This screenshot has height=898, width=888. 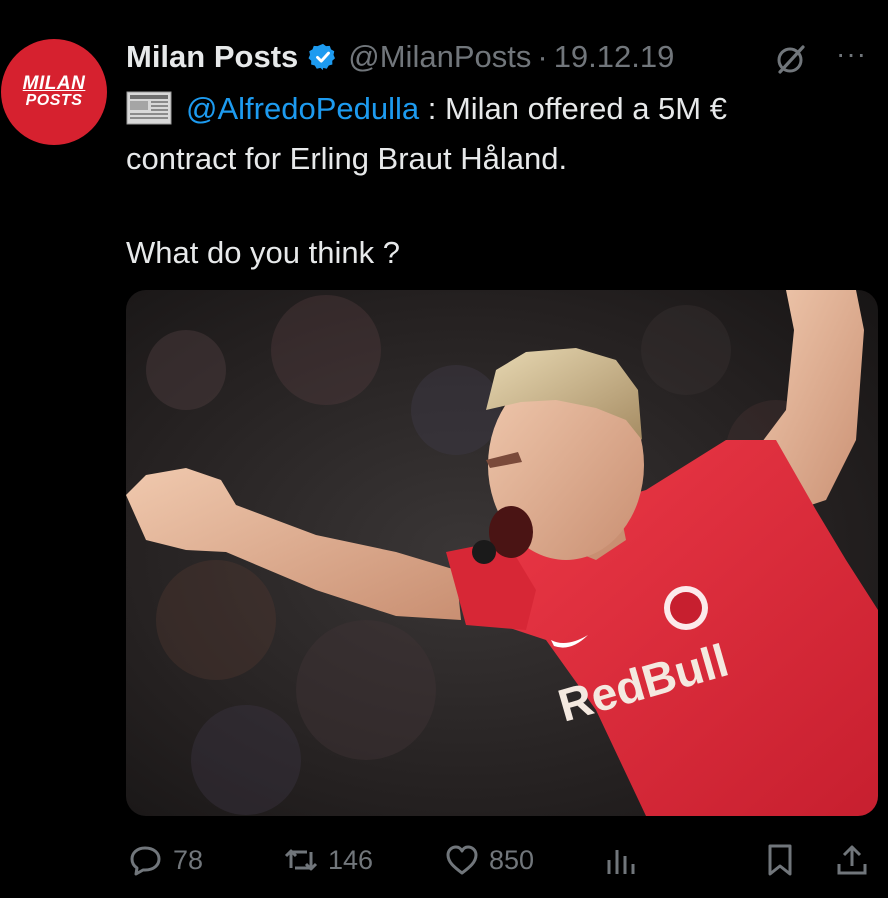 I want to click on share-icon, so click(x=852, y=860).